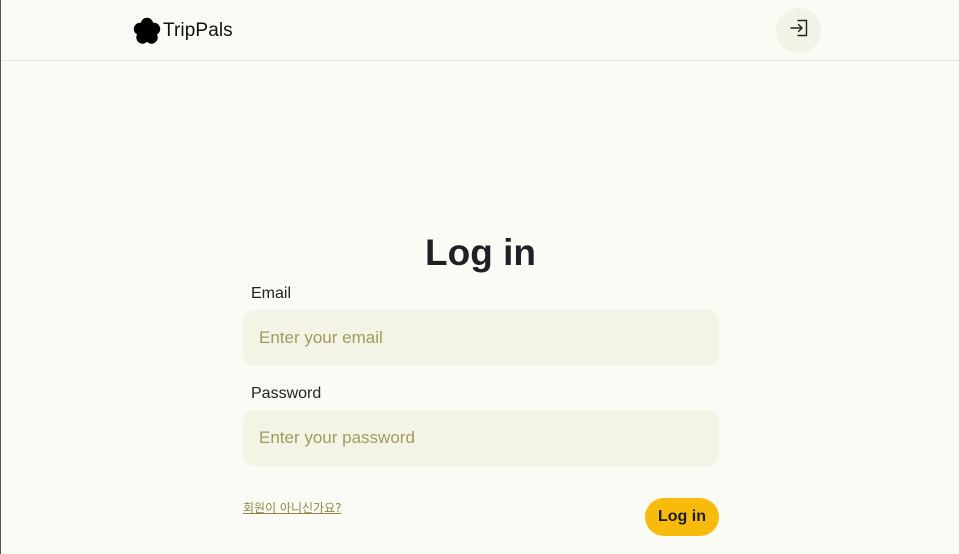 The height and width of the screenshot is (554, 959). I want to click on sign-in-icon, so click(799, 30).